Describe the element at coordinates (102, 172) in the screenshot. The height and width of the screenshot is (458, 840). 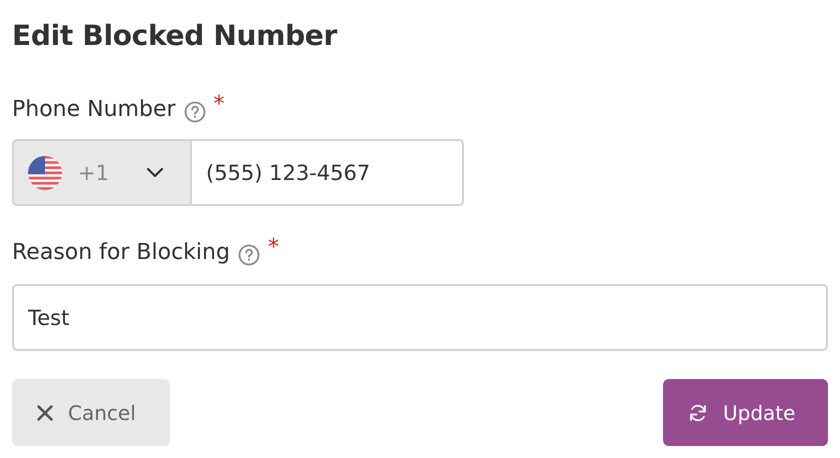
I see `country-code-select: +1` at that location.